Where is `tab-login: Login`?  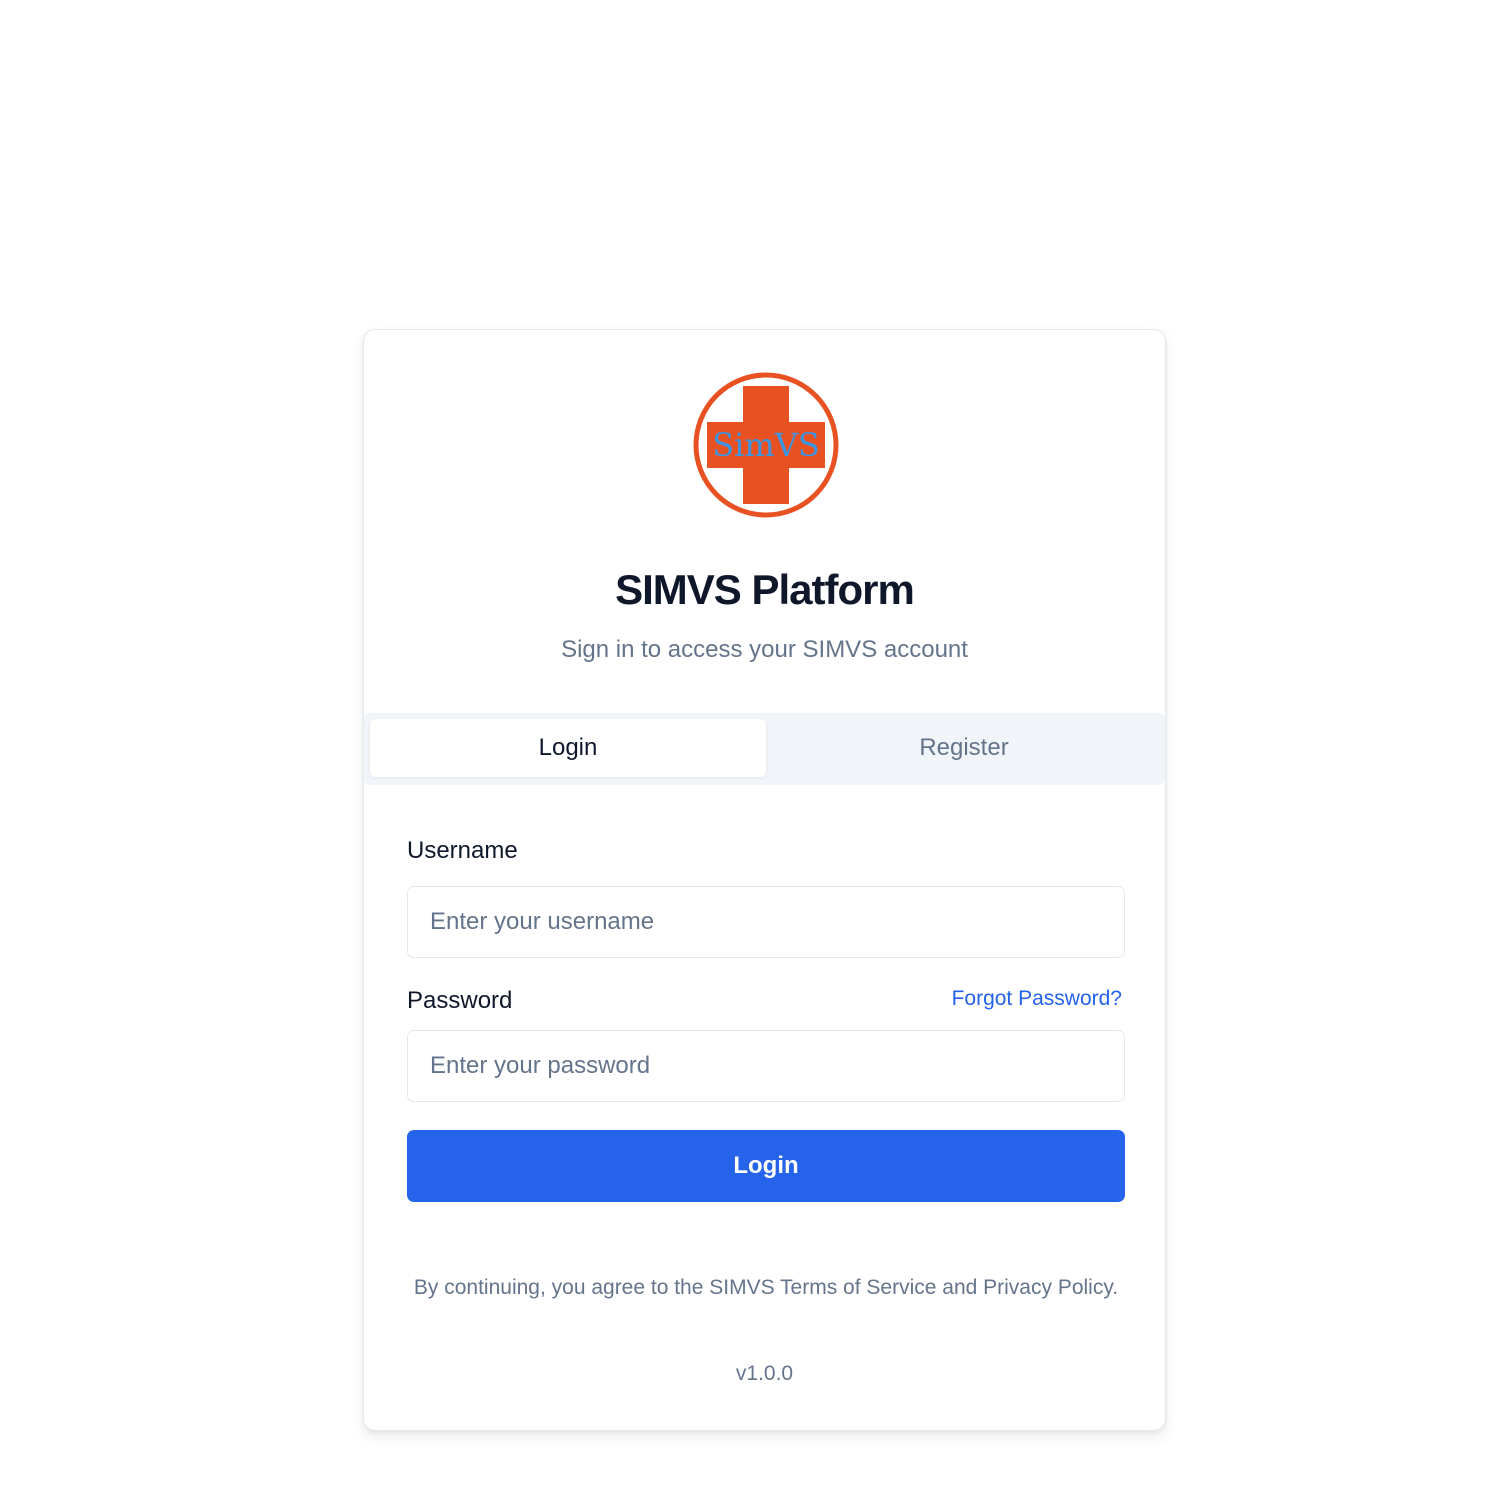 tab-login: Login is located at coordinates (568, 748).